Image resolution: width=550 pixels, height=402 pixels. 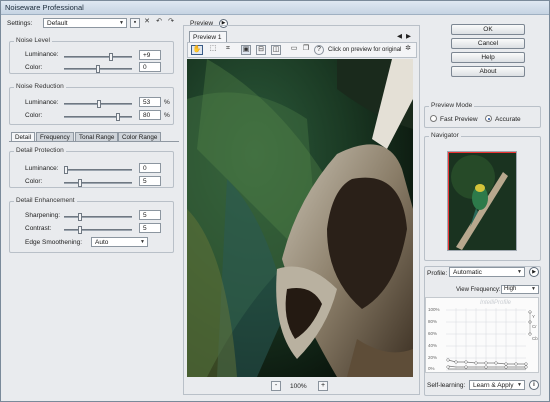 I want to click on detail-protection-luminance-value: 0, so click(x=150, y=168).